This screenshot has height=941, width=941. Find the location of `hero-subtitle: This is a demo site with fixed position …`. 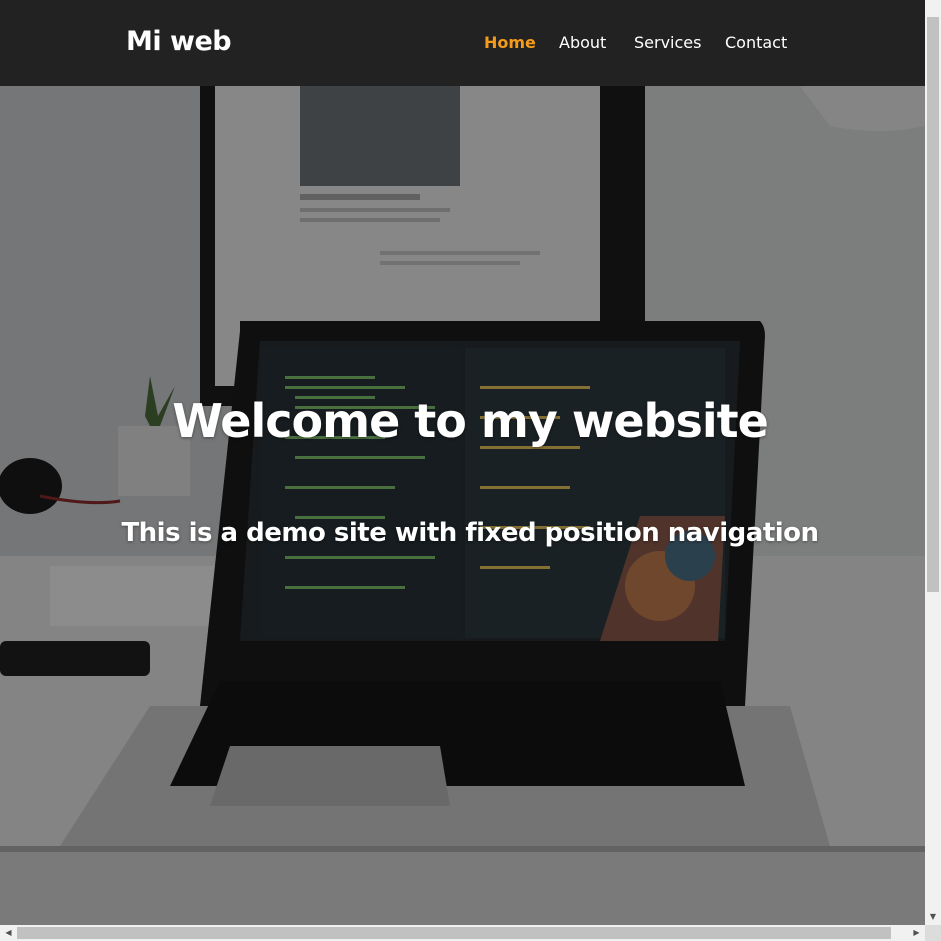

hero-subtitle: This is a demo site with fixed position … is located at coordinates (470, 533).